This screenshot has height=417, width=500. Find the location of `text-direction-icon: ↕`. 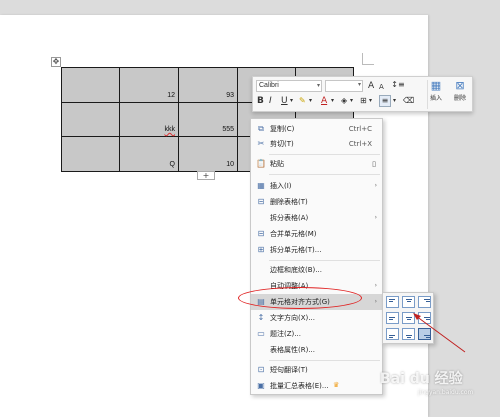

text-direction-icon: ↕ is located at coordinates (261, 317).